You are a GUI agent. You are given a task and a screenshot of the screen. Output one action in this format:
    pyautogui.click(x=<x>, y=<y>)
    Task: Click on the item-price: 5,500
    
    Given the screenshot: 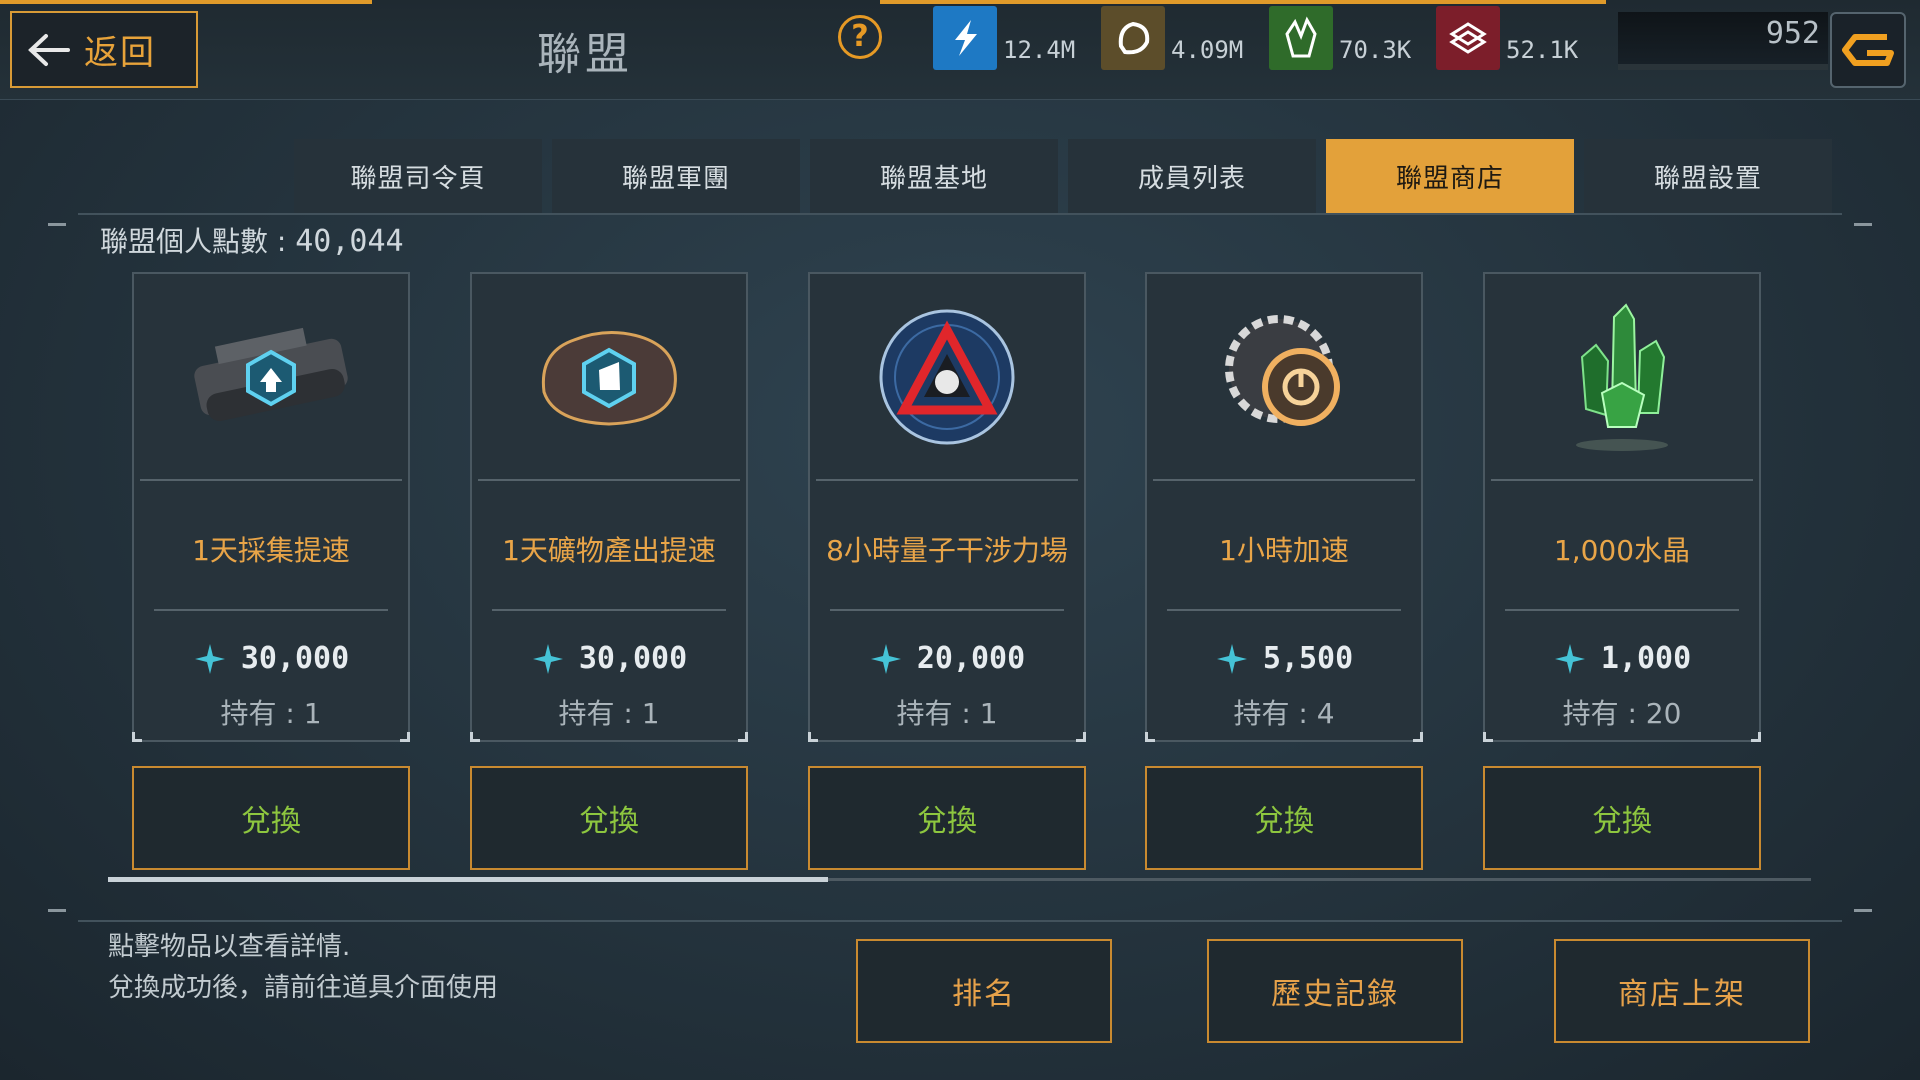 What is the action you would take?
    pyautogui.click(x=1284, y=658)
    